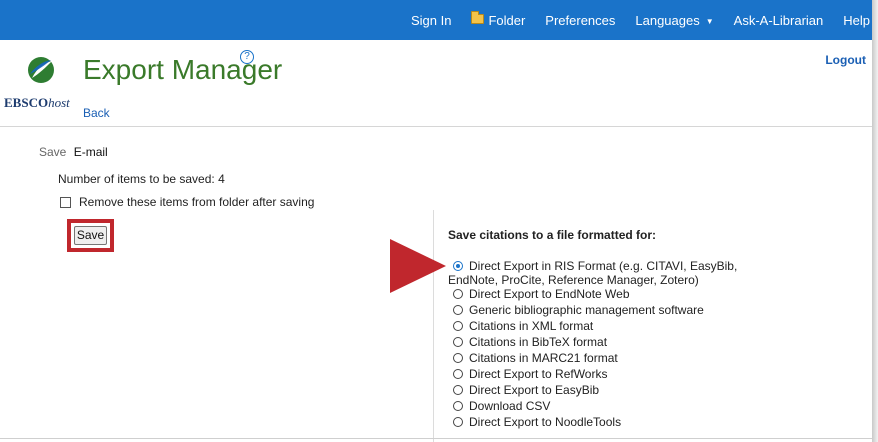 The image size is (878, 442). What do you see at coordinates (41, 70) in the screenshot?
I see `ebsco-logo-icon` at bounding box center [41, 70].